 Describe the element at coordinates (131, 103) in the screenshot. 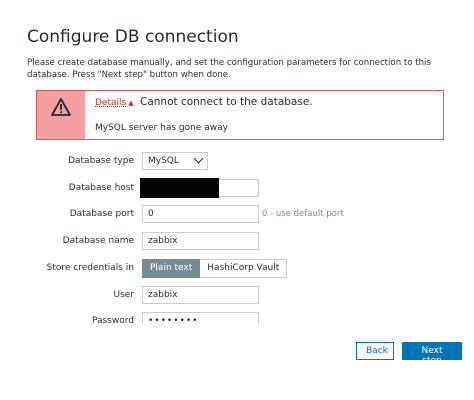

I see `arrow-up-icon: ▲` at that location.